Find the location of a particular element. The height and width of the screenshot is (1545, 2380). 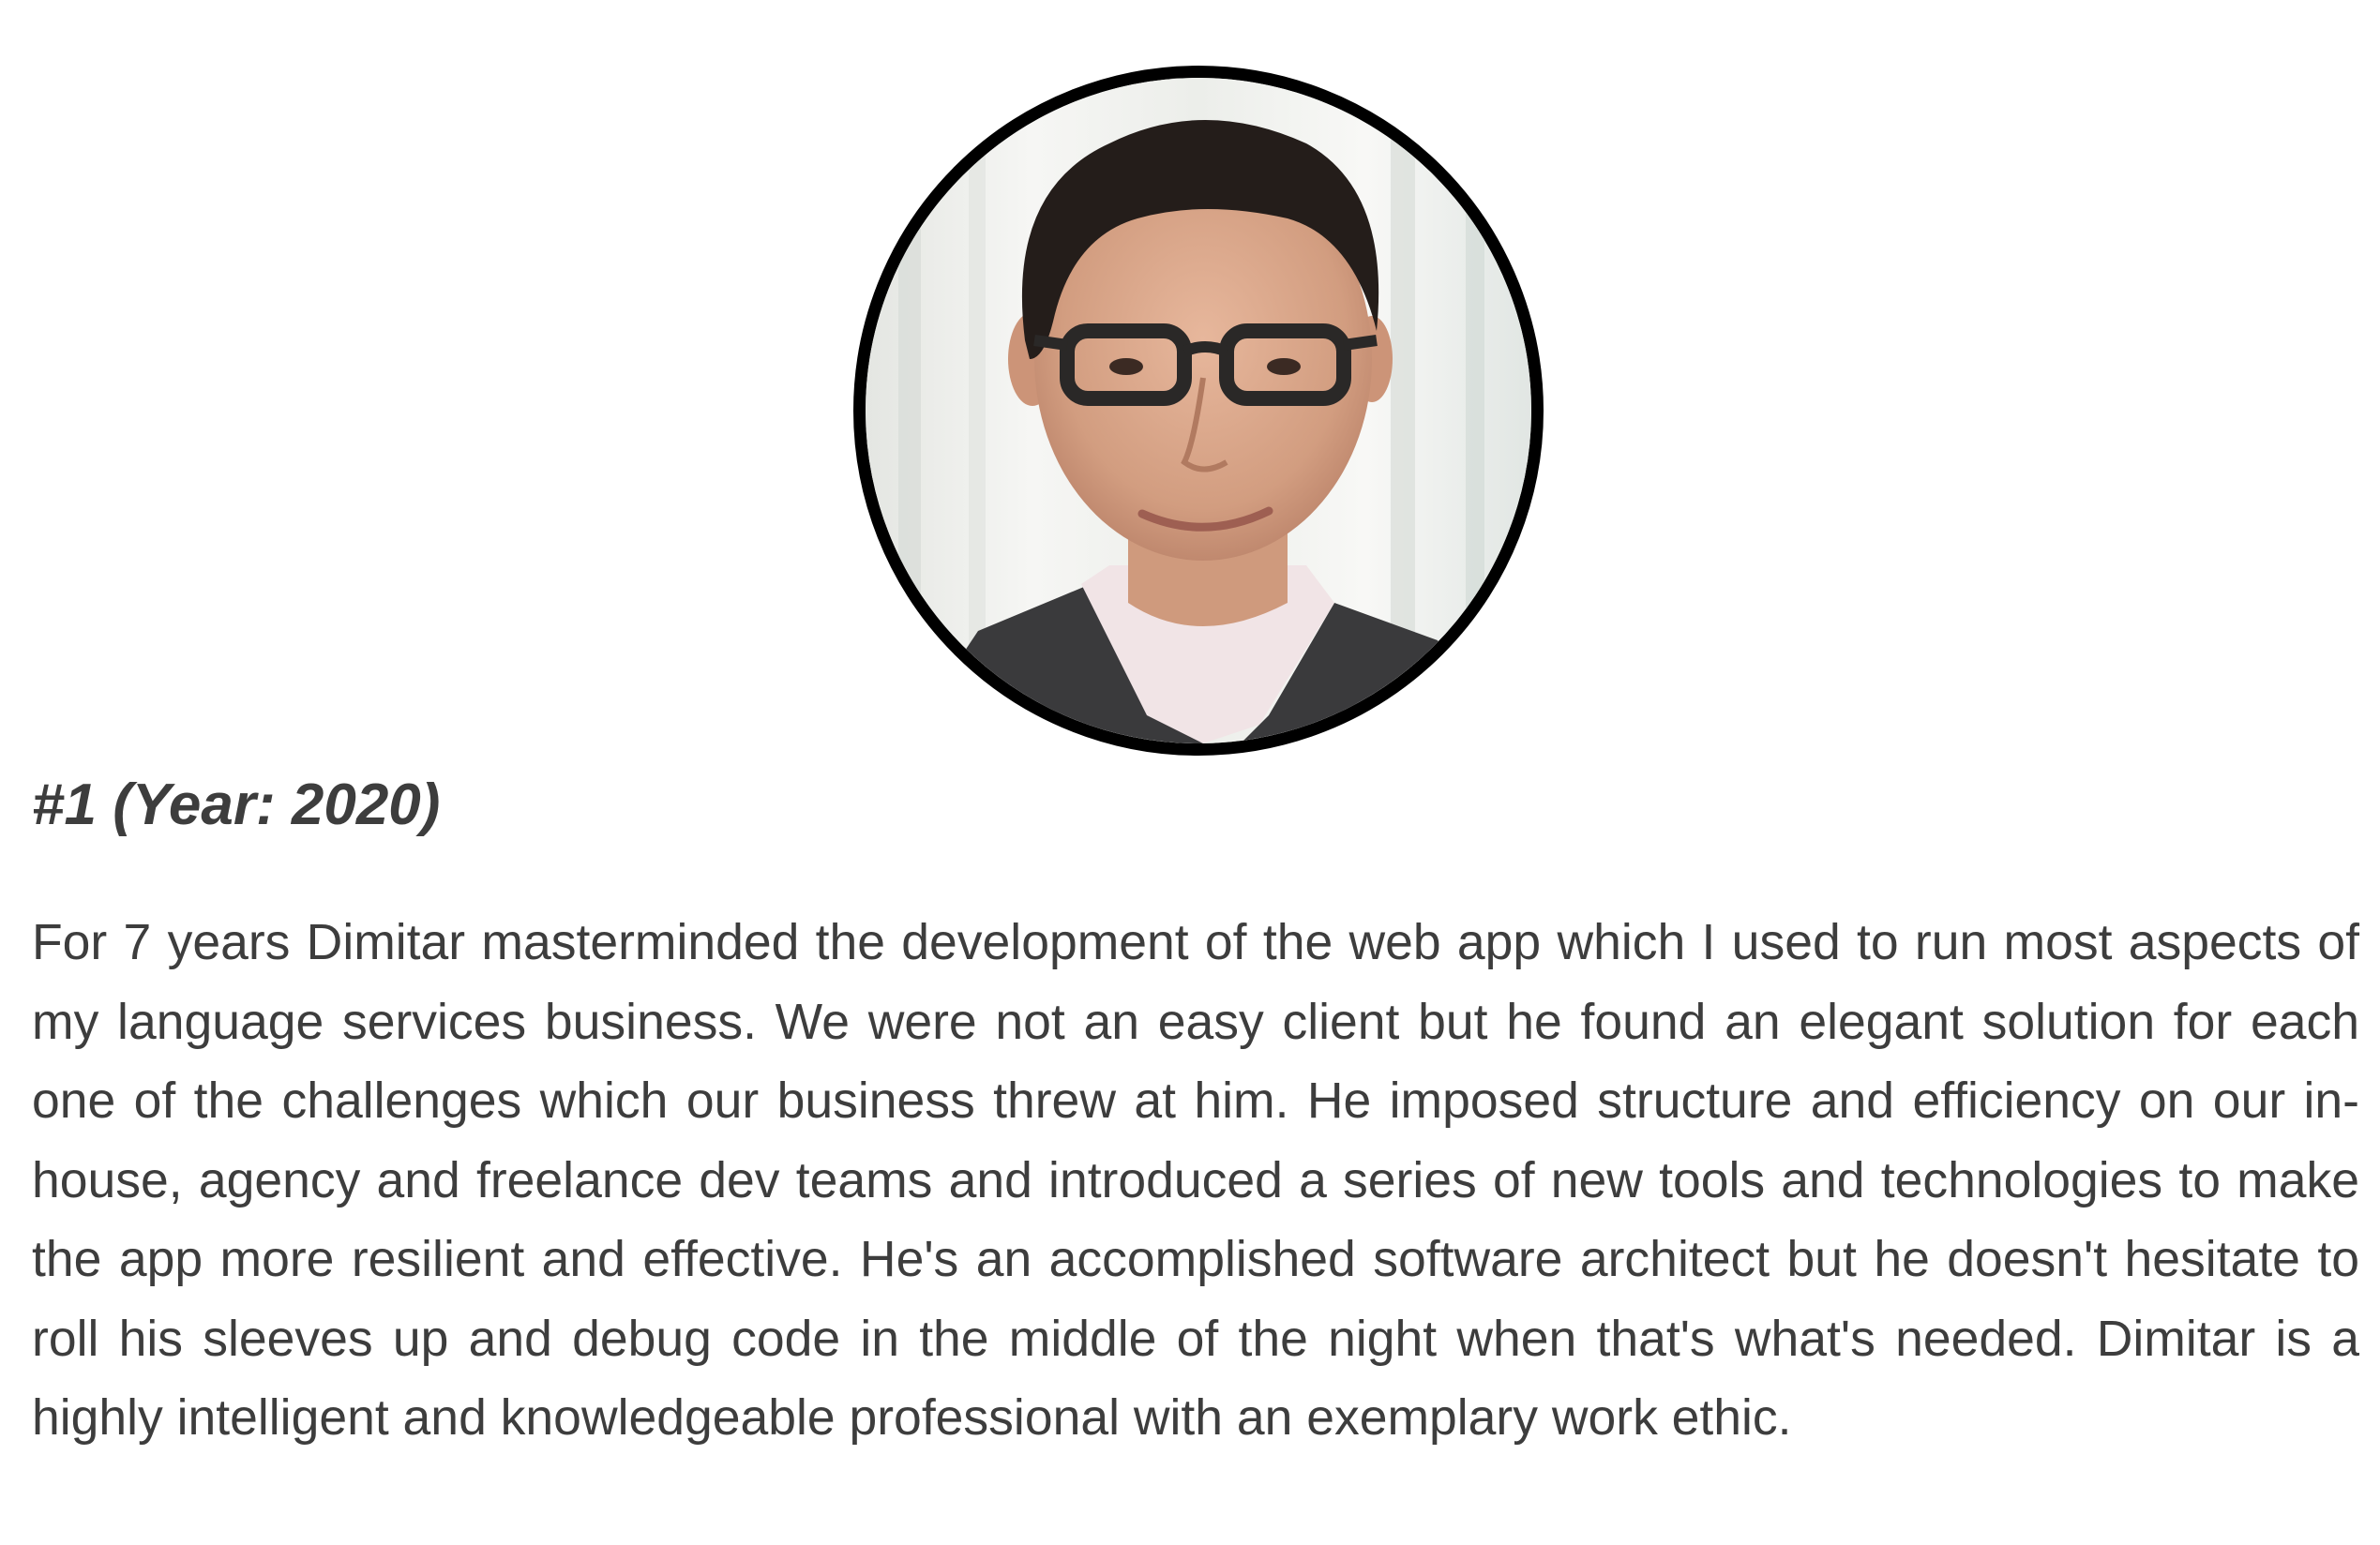

avatar is located at coordinates (1198, 411).